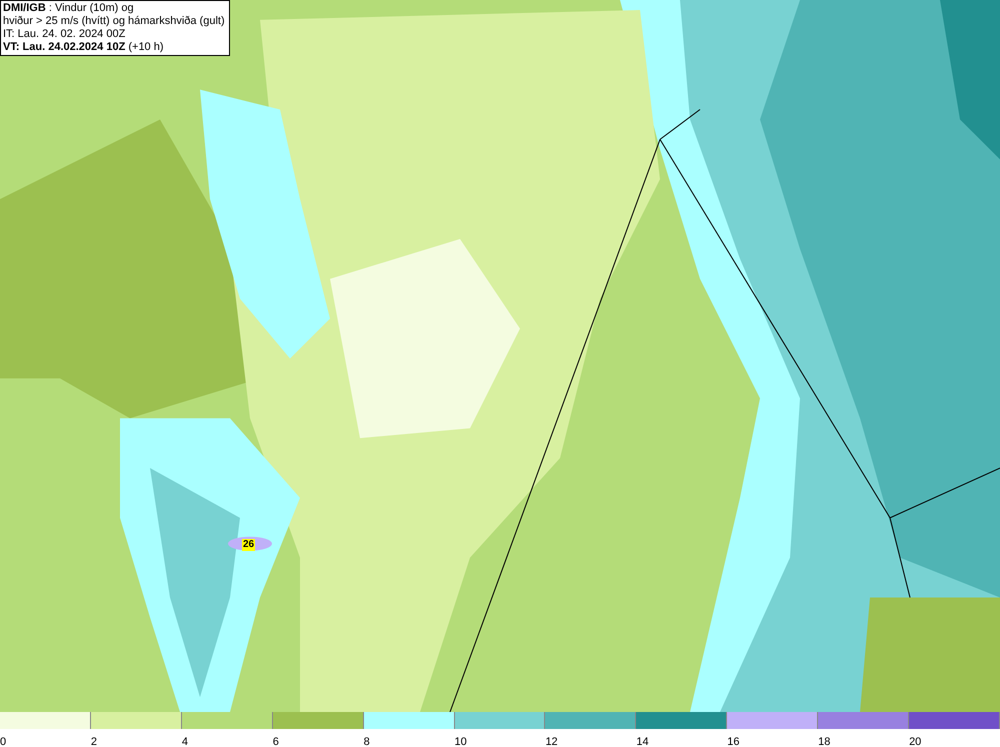 The height and width of the screenshot is (747, 1000). What do you see at coordinates (733, 741) in the screenshot?
I see `legend-label: 16` at bounding box center [733, 741].